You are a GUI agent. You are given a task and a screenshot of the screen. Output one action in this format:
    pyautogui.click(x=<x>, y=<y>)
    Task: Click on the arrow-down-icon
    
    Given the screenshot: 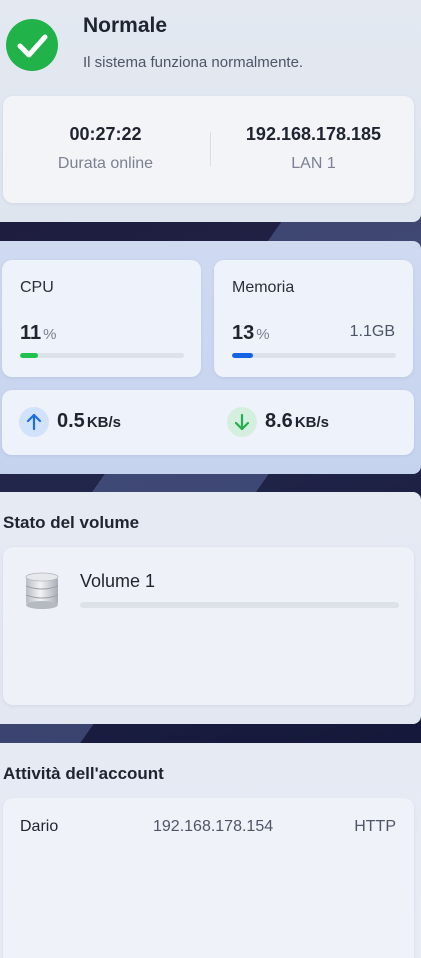 What is the action you would take?
    pyautogui.click(x=242, y=422)
    